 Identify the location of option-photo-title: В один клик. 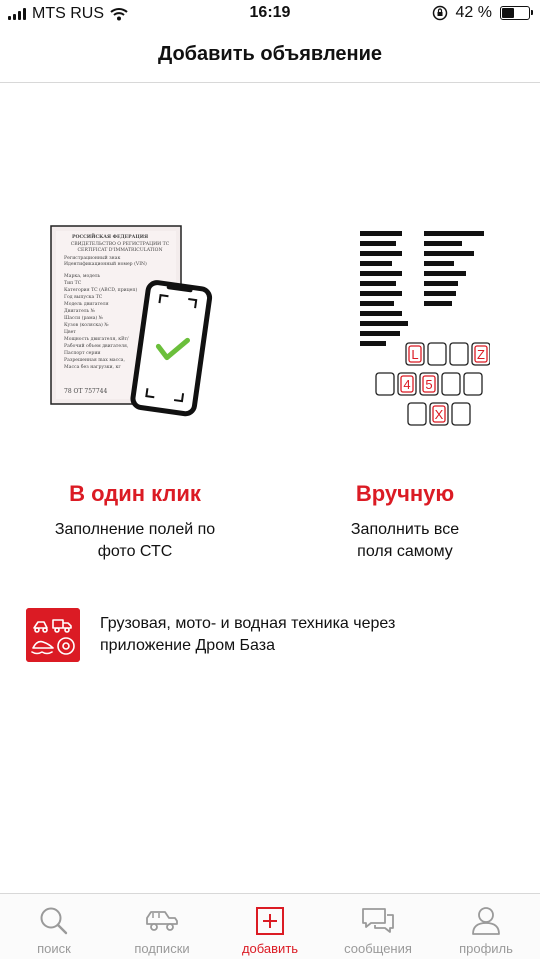
(135, 493).